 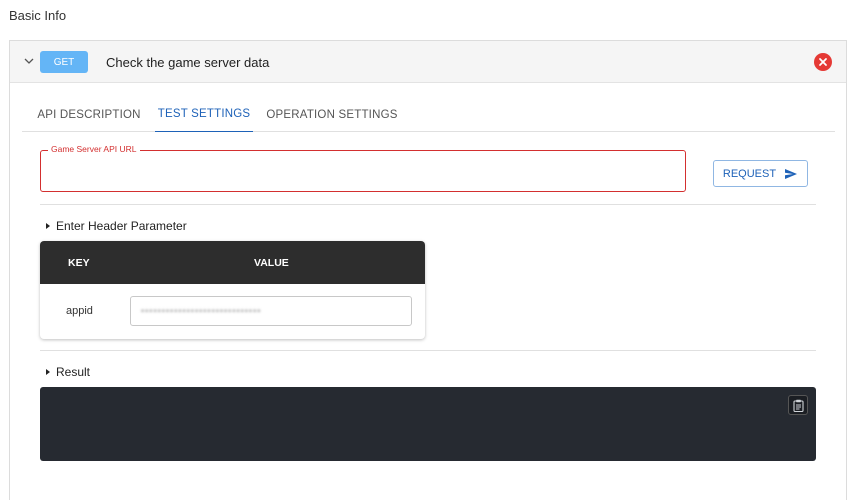 I want to click on result-toggle: Result, so click(x=68, y=372).